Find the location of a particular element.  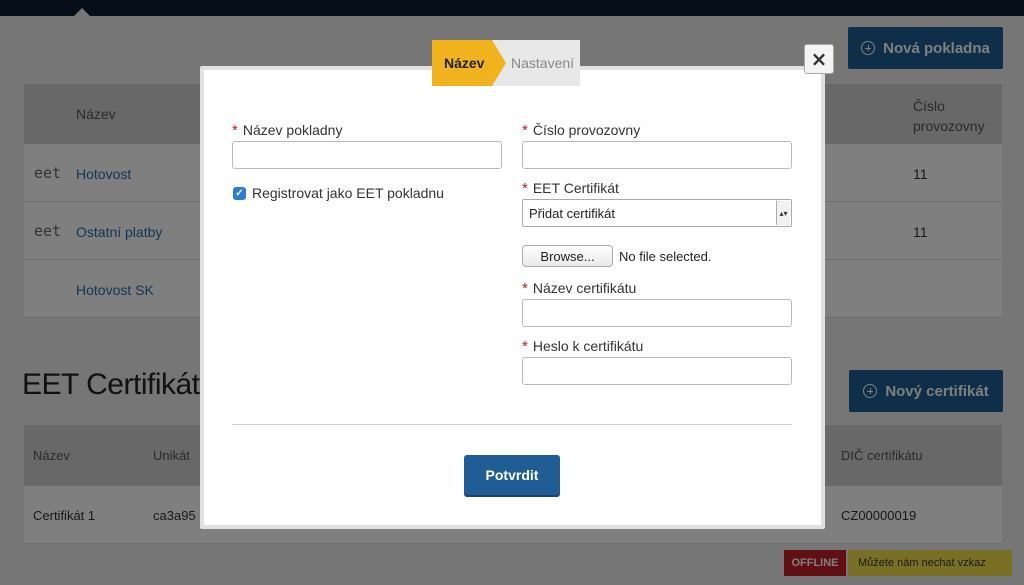

select-arrows-icon: ▴▾ is located at coordinates (783, 213).